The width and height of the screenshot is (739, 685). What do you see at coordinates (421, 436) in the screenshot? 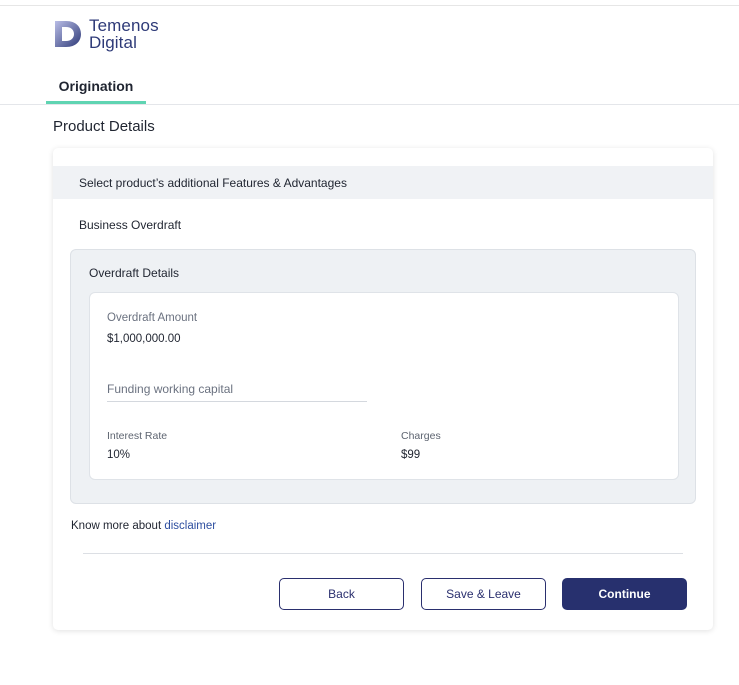
I see `charges-label: Charges` at bounding box center [421, 436].